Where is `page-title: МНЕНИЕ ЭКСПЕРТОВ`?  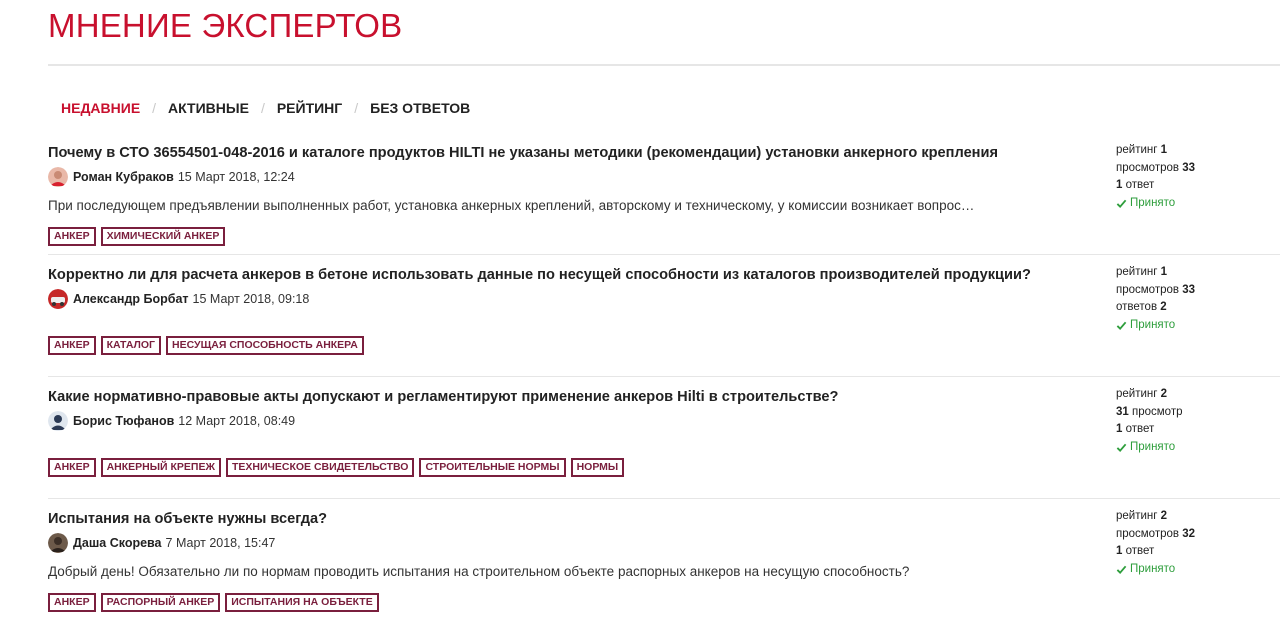 page-title: МНЕНИЕ ЭКСПЕРТОВ is located at coordinates (225, 25).